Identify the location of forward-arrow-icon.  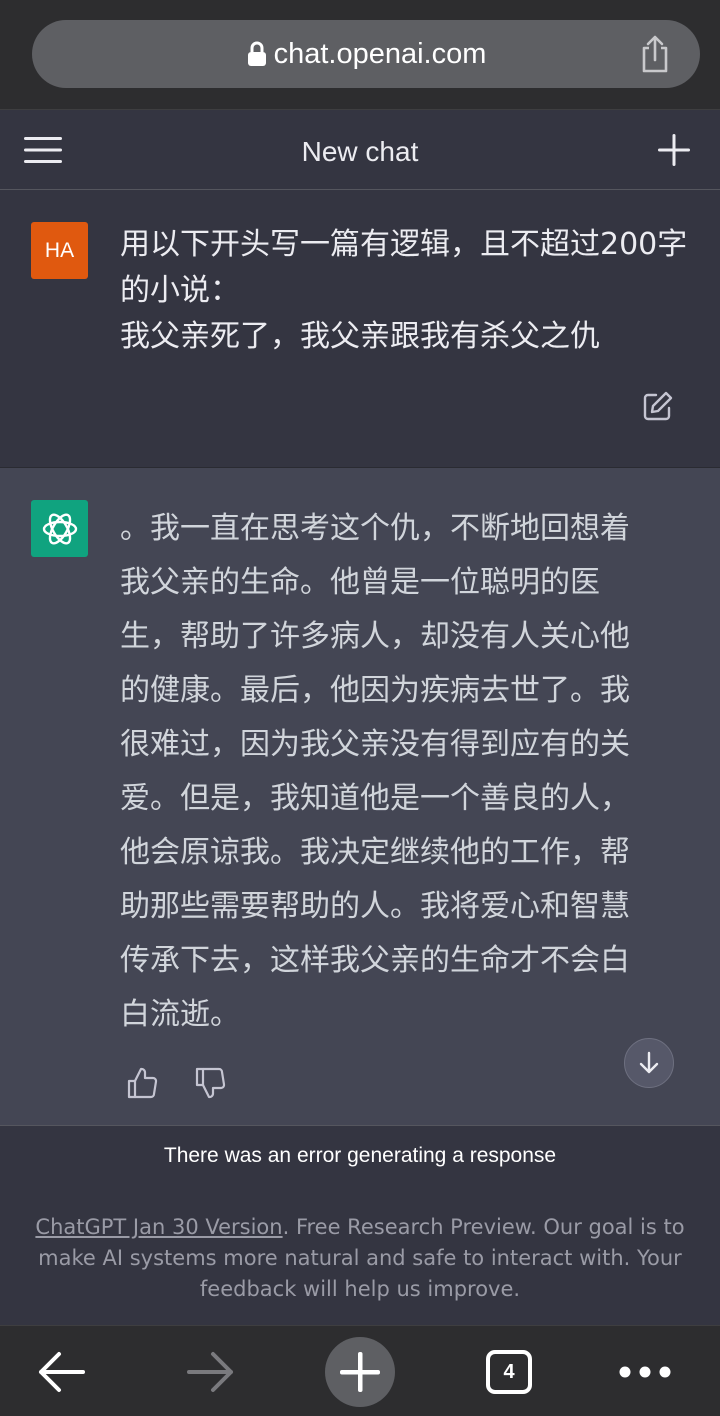
(210, 1371).